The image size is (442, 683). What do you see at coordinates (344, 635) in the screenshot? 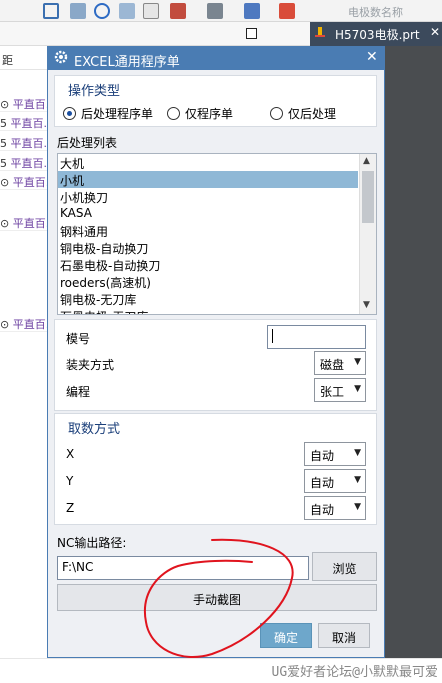
I see `cancel-button: 取消` at bounding box center [344, 635].